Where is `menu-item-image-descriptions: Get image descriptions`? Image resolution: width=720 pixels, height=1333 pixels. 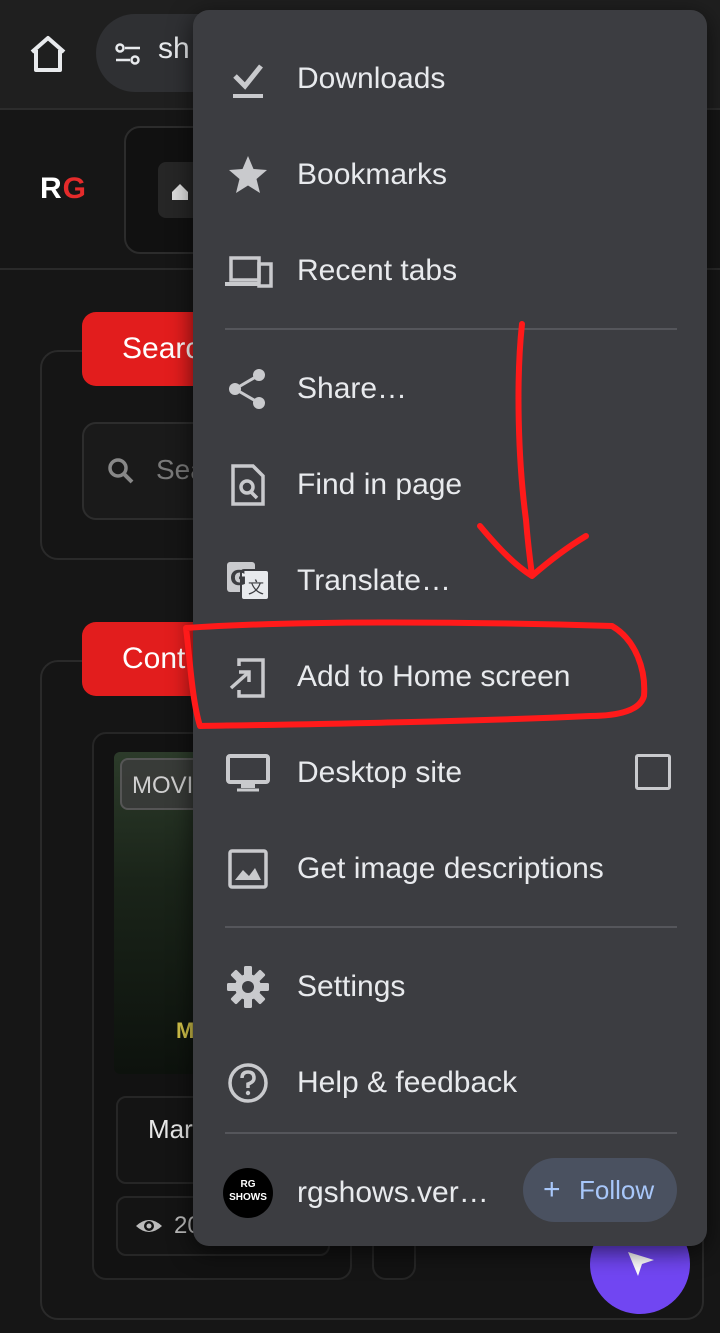
menu-item-image-descriptions: Get image descriptions is located at coordinates (450, 870).